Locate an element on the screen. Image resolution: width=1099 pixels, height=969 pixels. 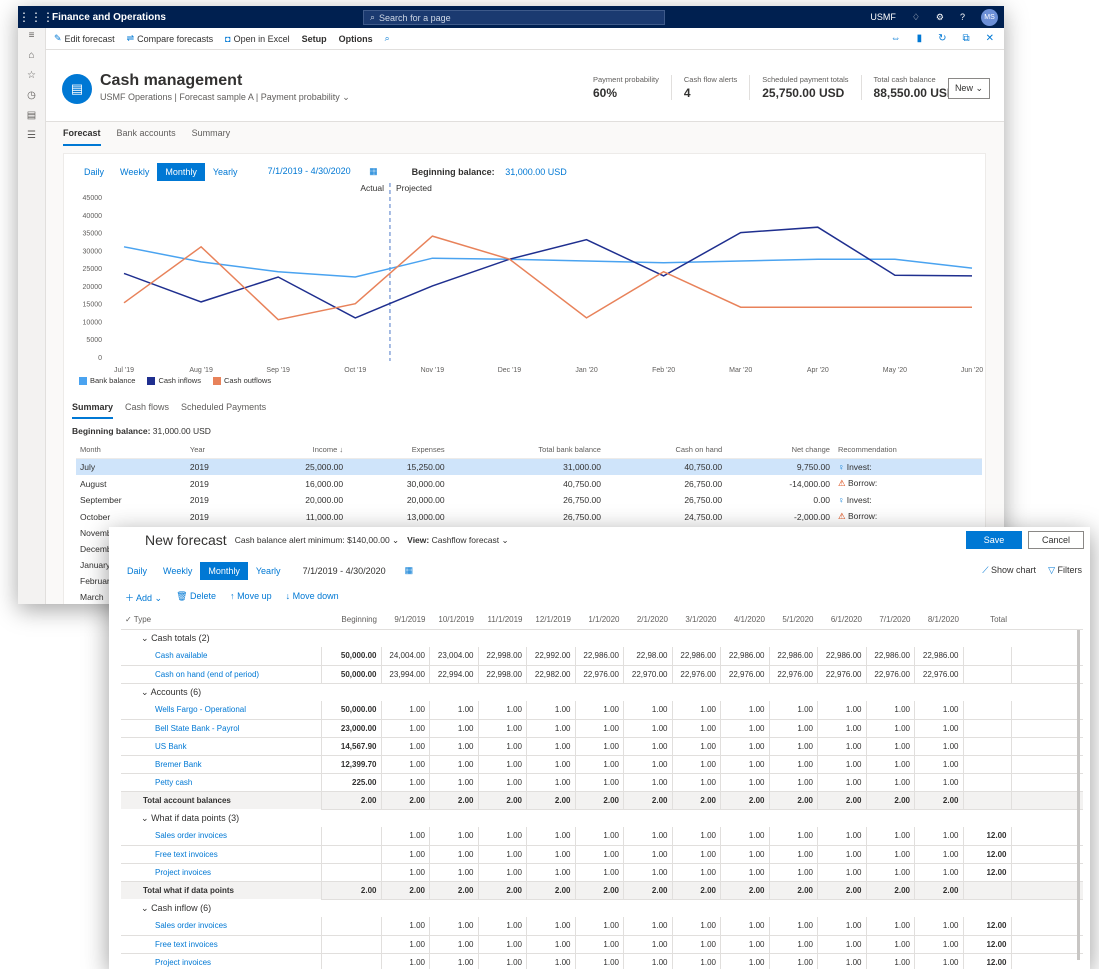
row-label: Bremer Bank is located at coordinates (221, 764).